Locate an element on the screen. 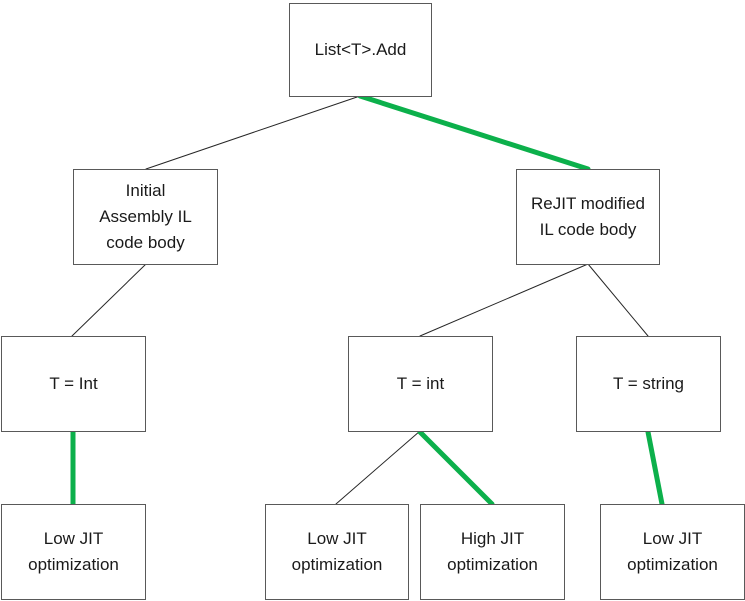  node-initial-assembly-il: Initial Assembly IL code body is located at coordinates (145, 217).